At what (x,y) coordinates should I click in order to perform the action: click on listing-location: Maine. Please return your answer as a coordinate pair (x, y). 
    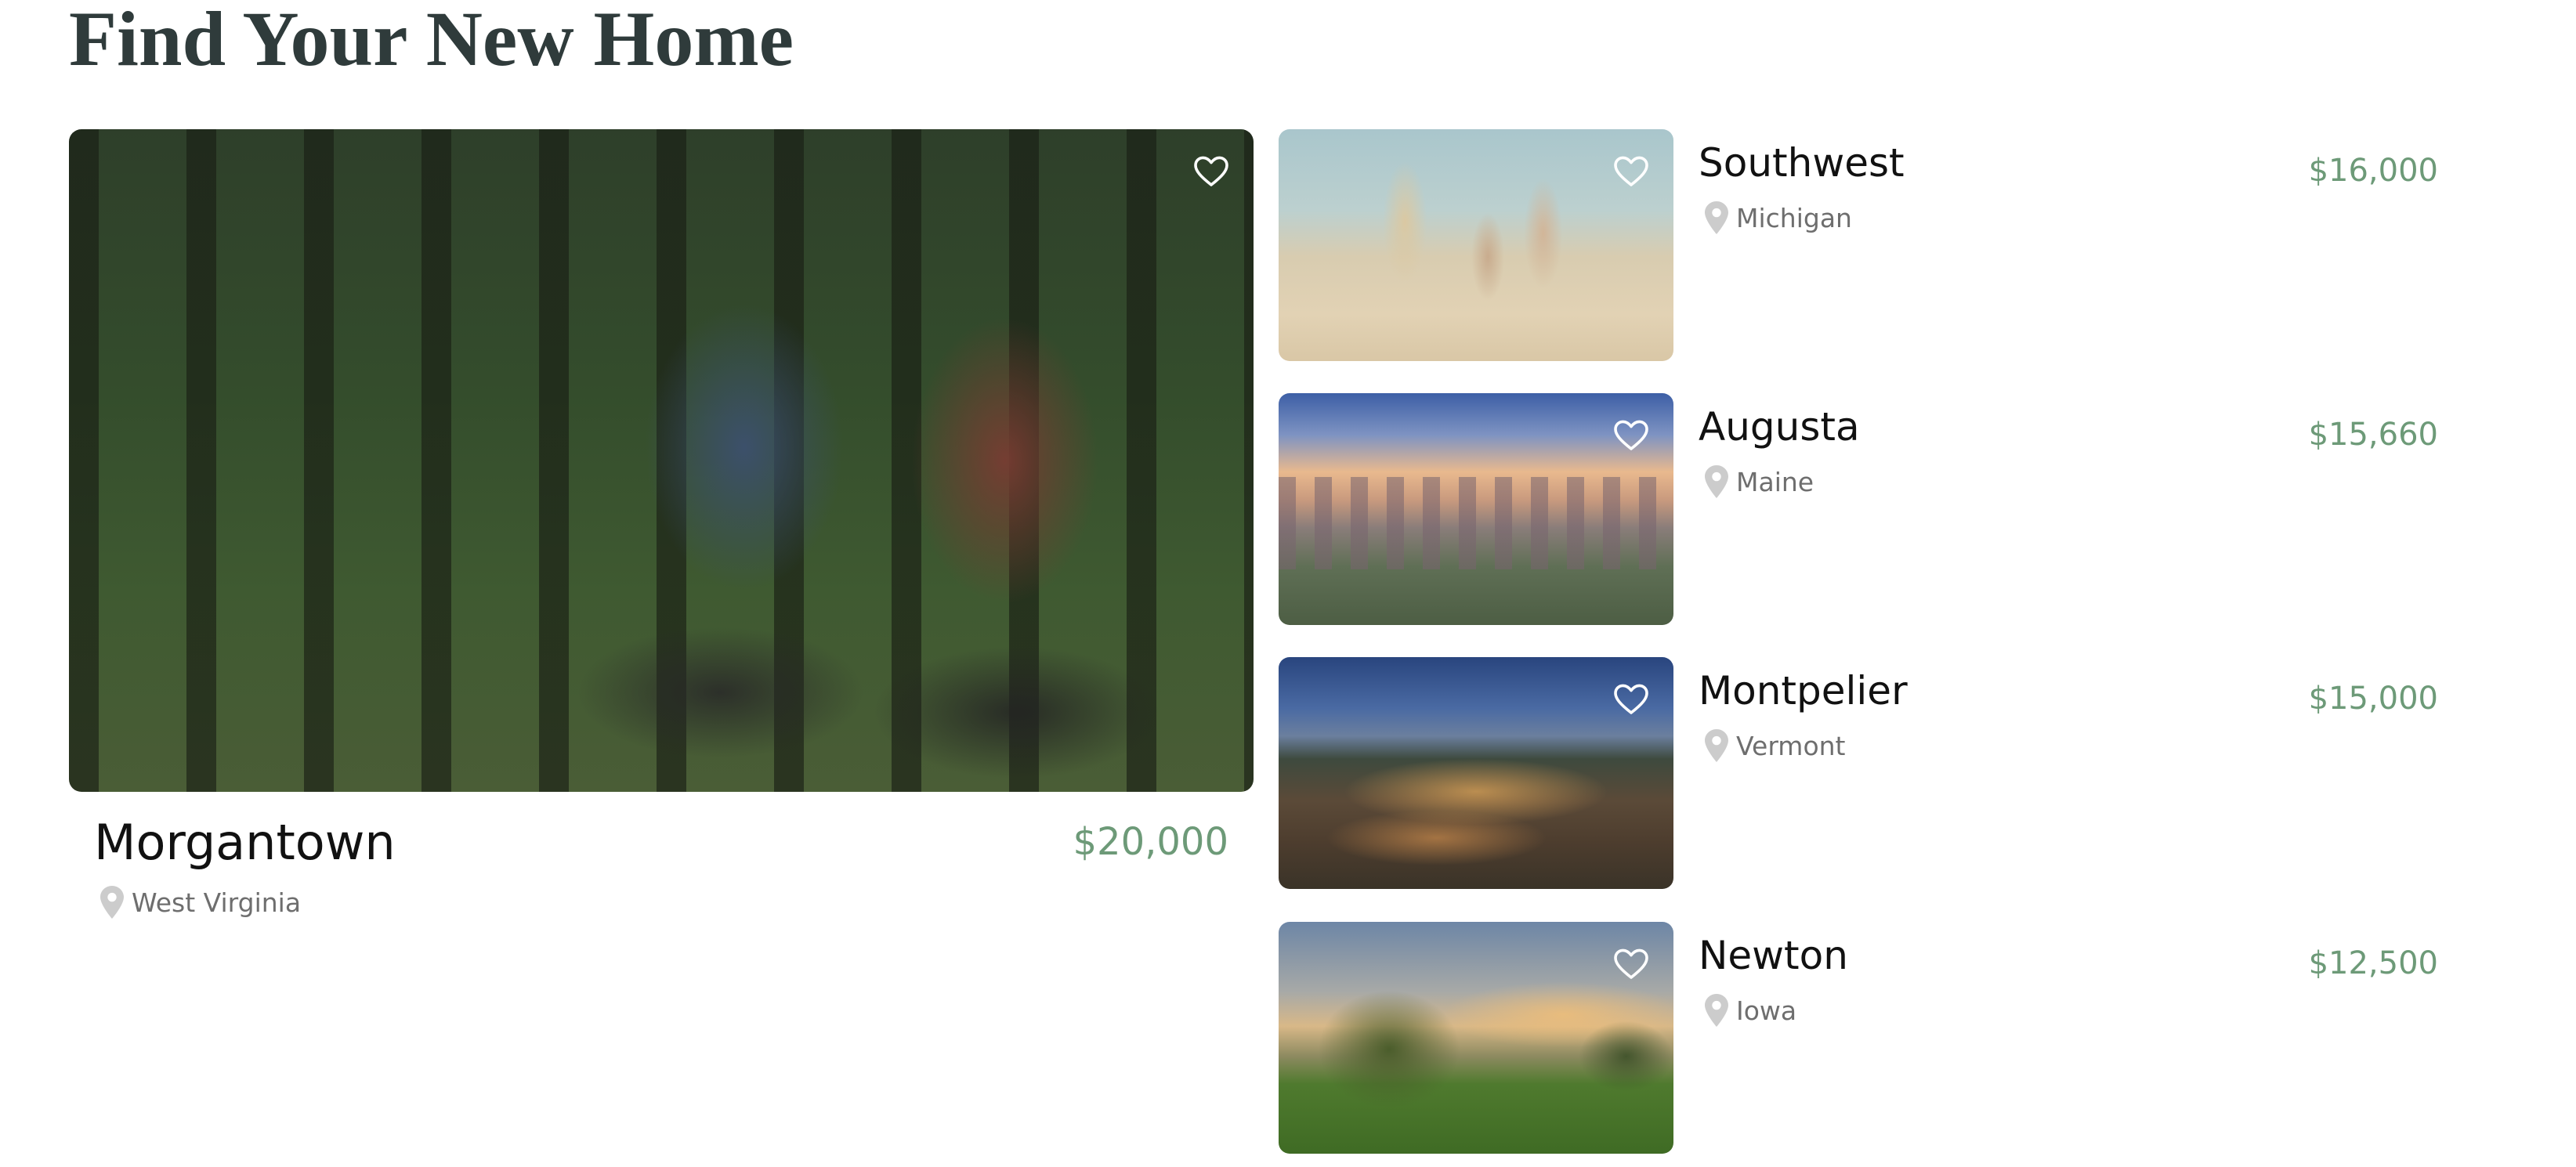
    Looking at the image, I should click on (1759, 481).